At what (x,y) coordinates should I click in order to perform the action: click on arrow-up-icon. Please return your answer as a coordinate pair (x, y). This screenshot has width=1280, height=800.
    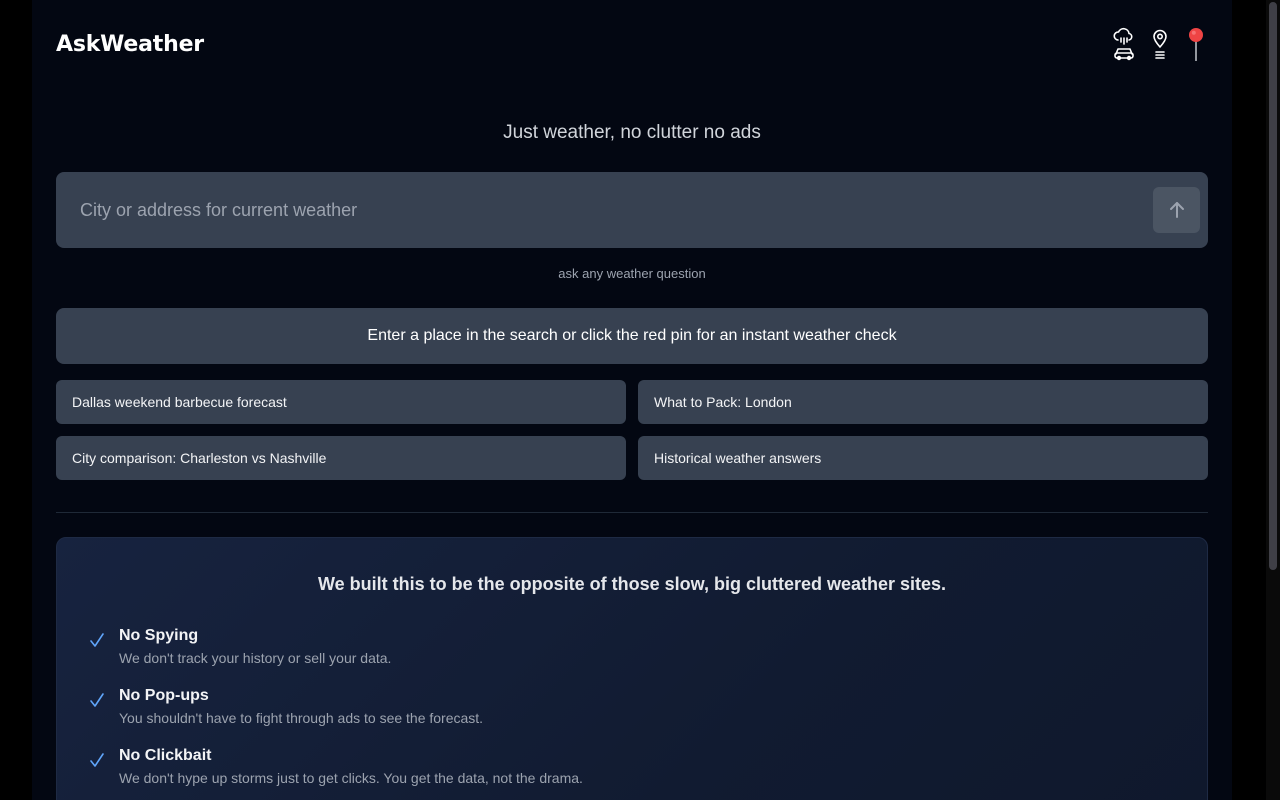
    Looking at the image, I should click on (1176, 210).